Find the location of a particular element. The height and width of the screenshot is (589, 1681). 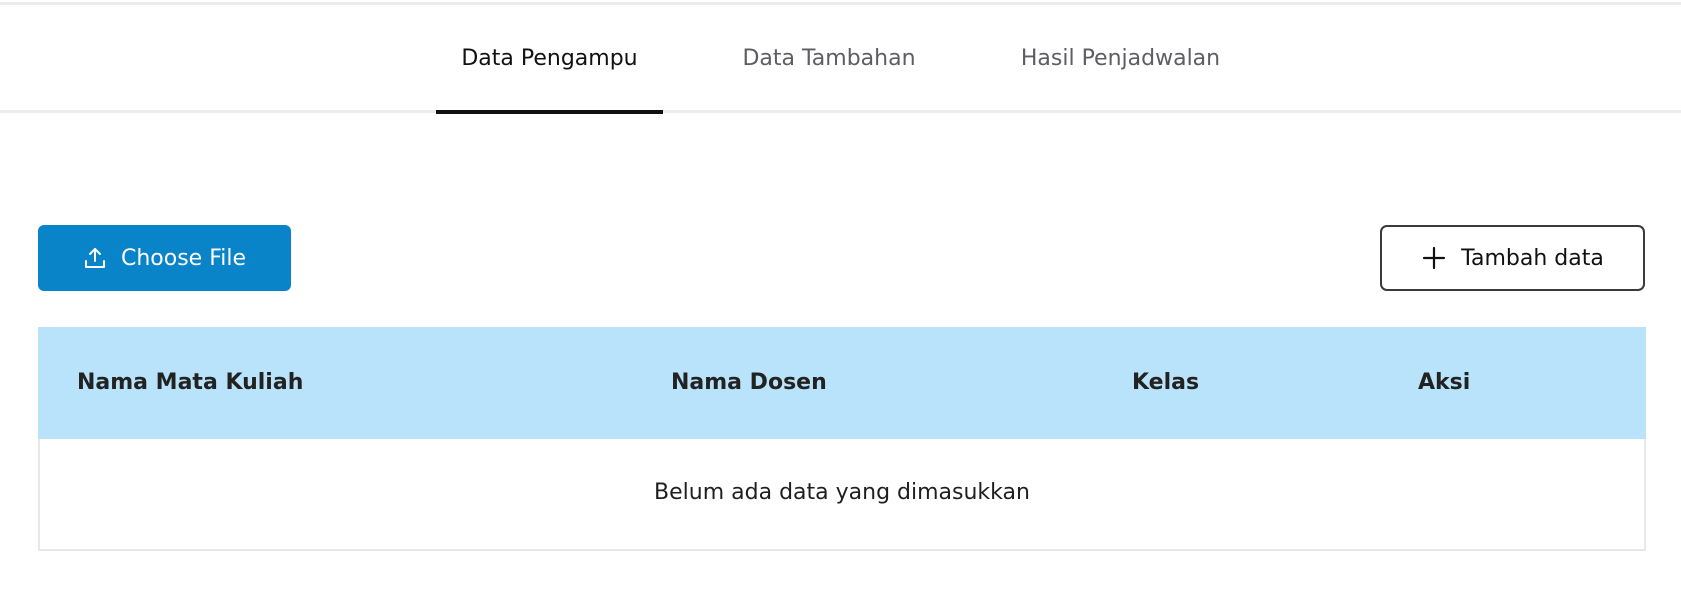

plus-icon is located at coordinates (1434, 258).